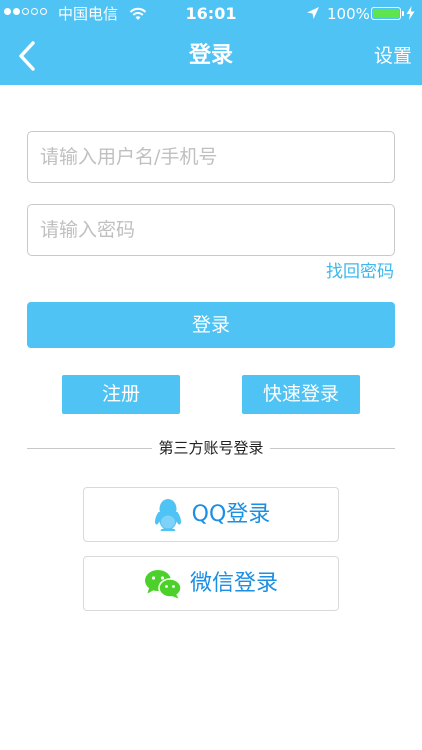 The height and width of the screenshot is (750, 422). Describe the element at coordinates (301, 394) in the screenshot. I see `quick-login-button: 快速登录` at that location.